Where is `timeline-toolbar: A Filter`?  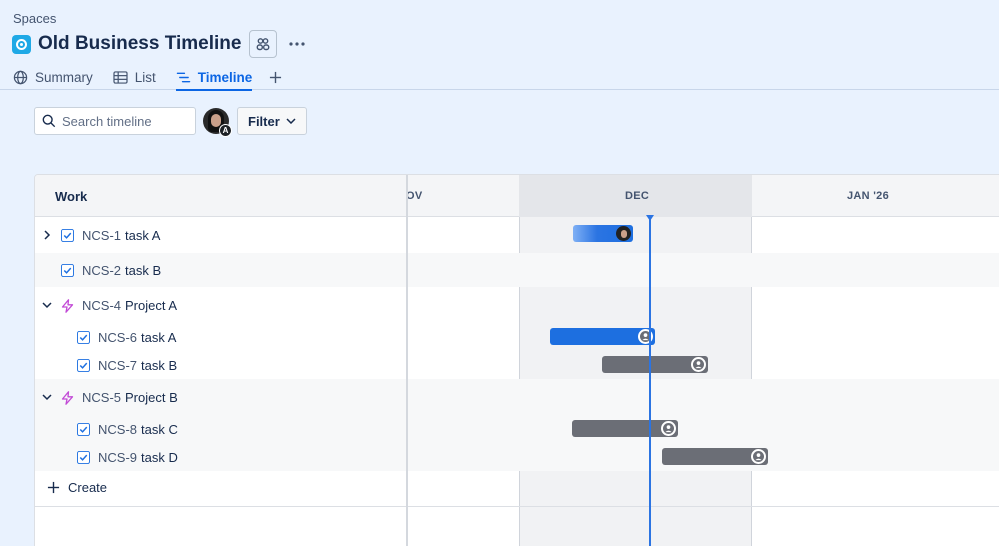
timeline-toolbar: A Filter is located at coordinates (170, 122).